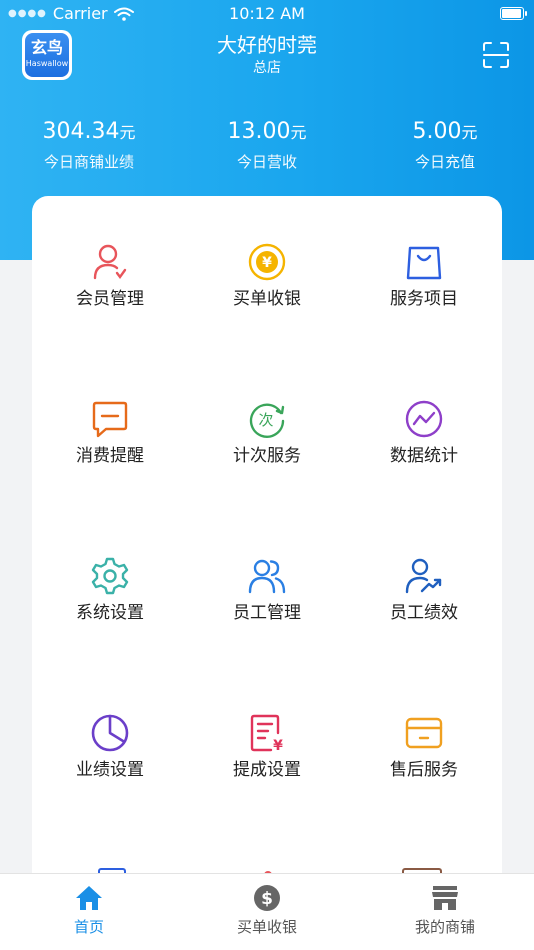 The width and height of the screenshot is (534, 950). I want to click on tab-label: 我的商铺, so click(444, 927).